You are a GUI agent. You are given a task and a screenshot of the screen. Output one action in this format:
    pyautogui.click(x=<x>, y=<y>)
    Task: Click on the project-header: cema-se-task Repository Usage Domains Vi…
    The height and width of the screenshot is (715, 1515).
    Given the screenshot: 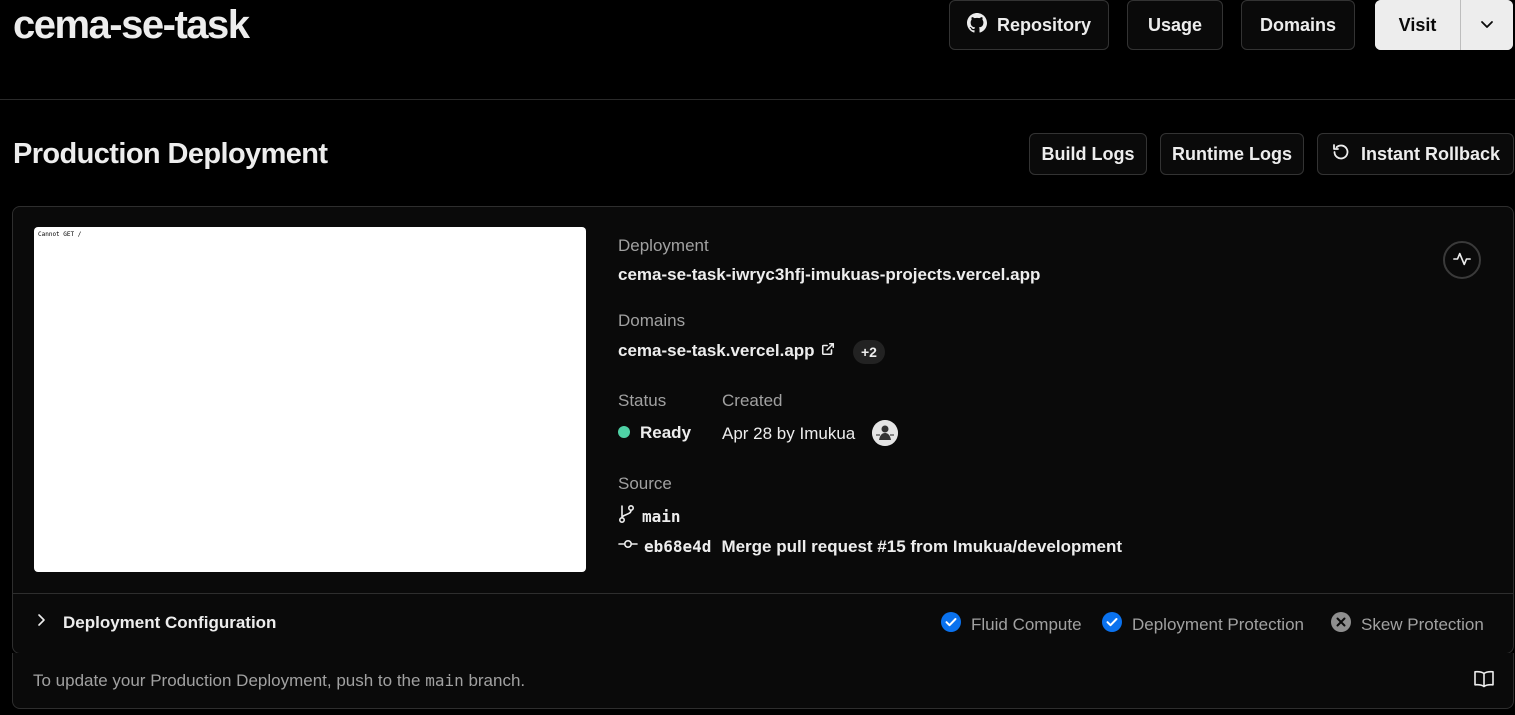 What is the action you would take?
    pyautogui.click(x=757, y=50)
    